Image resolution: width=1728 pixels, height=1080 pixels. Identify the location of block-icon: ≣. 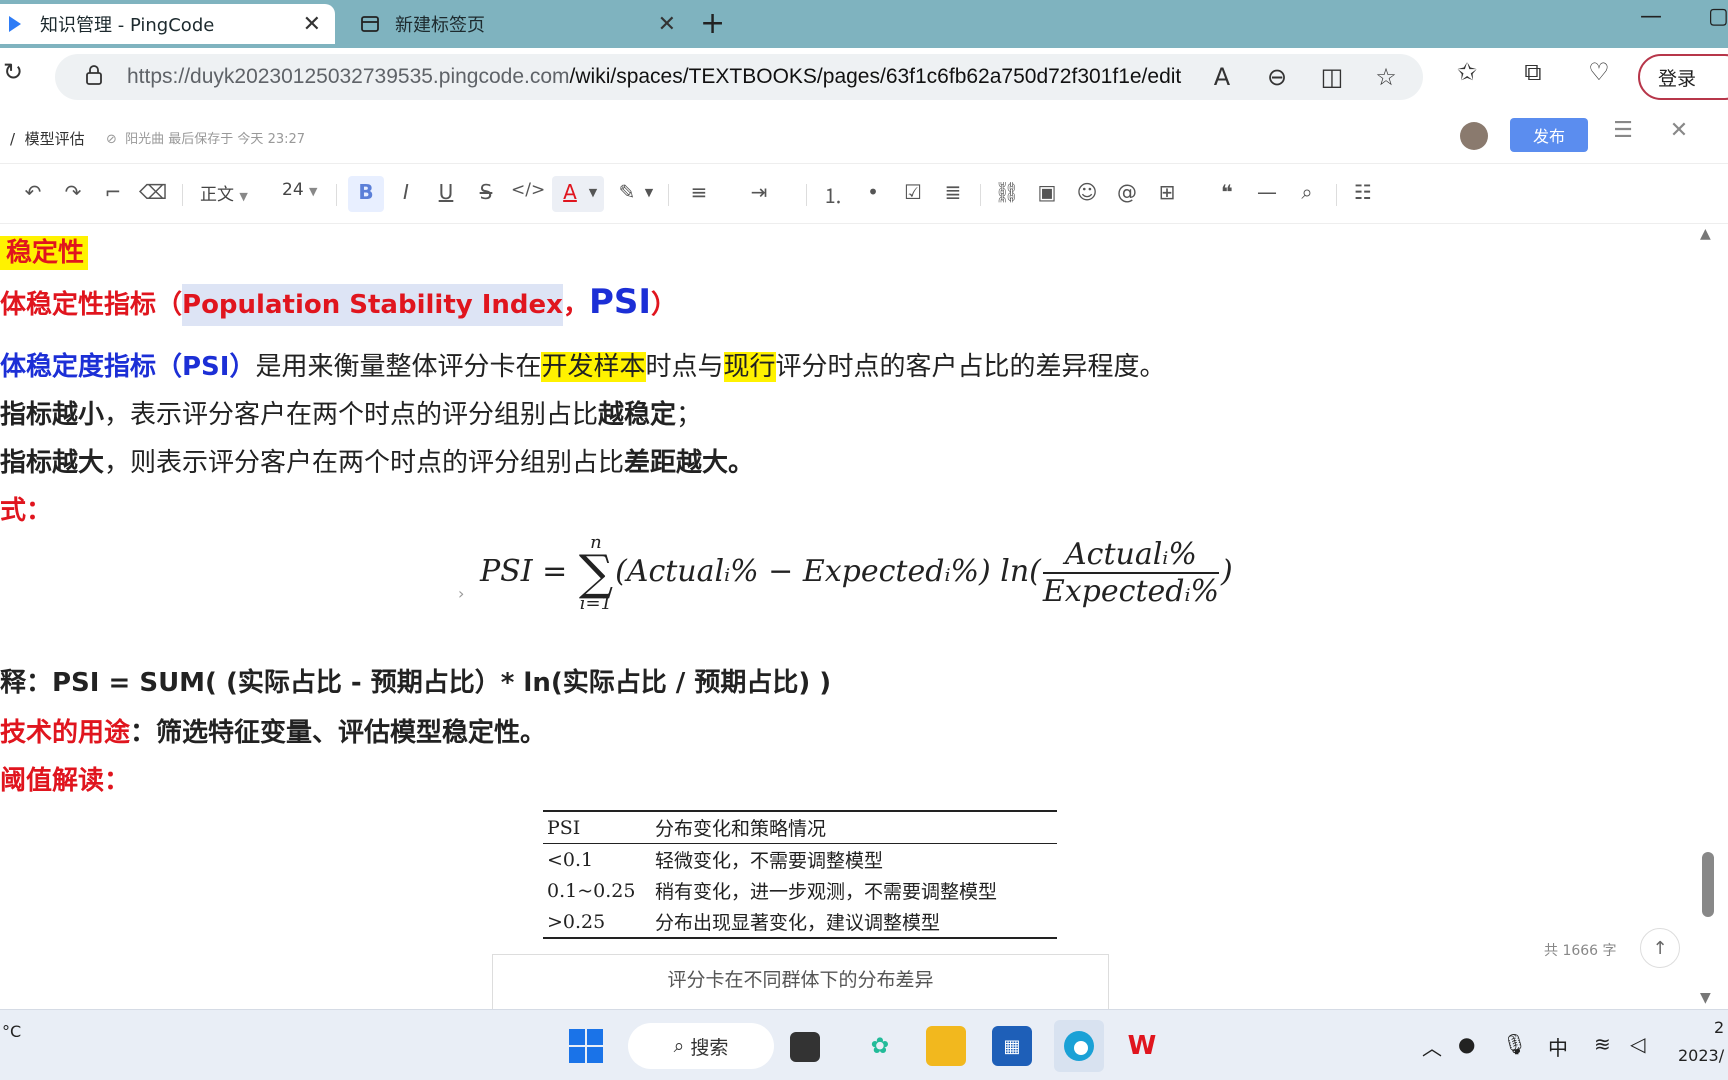
(953, 192).